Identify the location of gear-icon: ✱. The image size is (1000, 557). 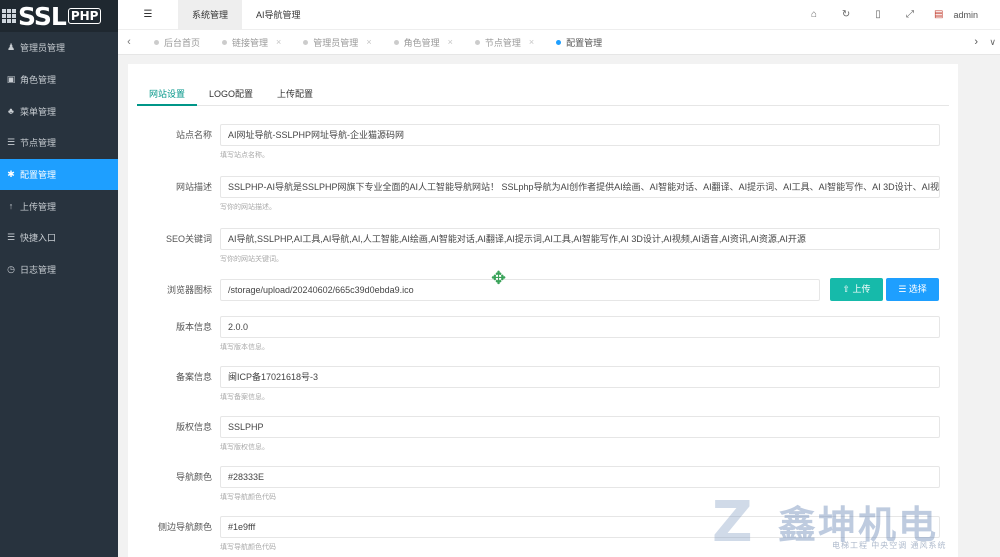
(11, 174).